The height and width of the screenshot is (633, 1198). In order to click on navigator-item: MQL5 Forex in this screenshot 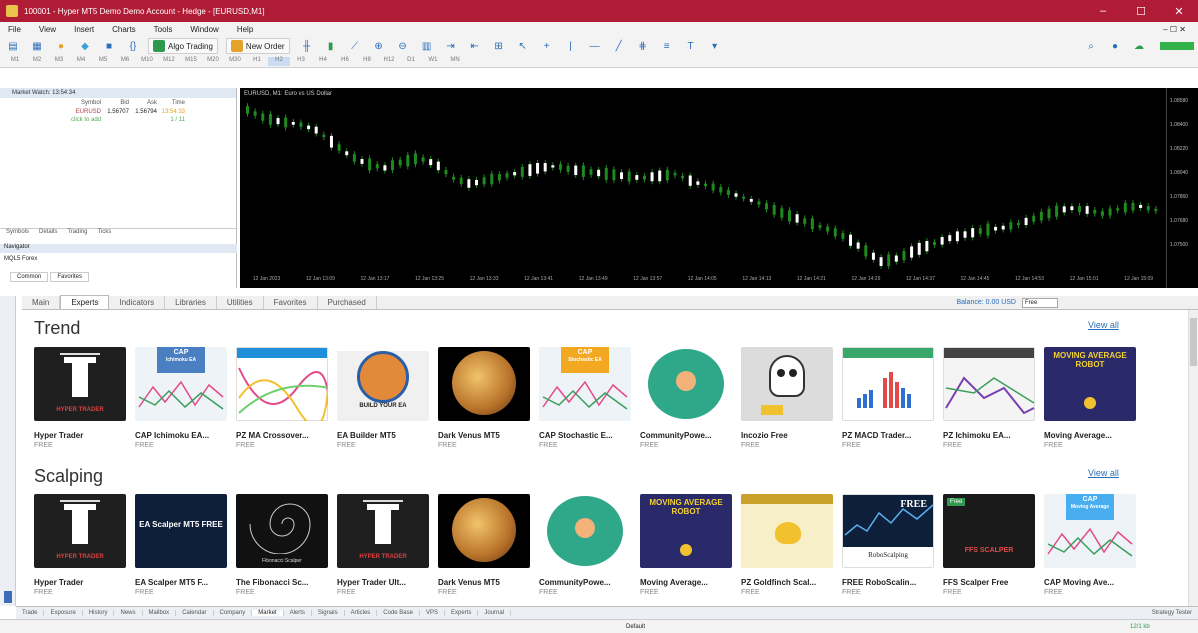, I will do `click(18, 259)`.